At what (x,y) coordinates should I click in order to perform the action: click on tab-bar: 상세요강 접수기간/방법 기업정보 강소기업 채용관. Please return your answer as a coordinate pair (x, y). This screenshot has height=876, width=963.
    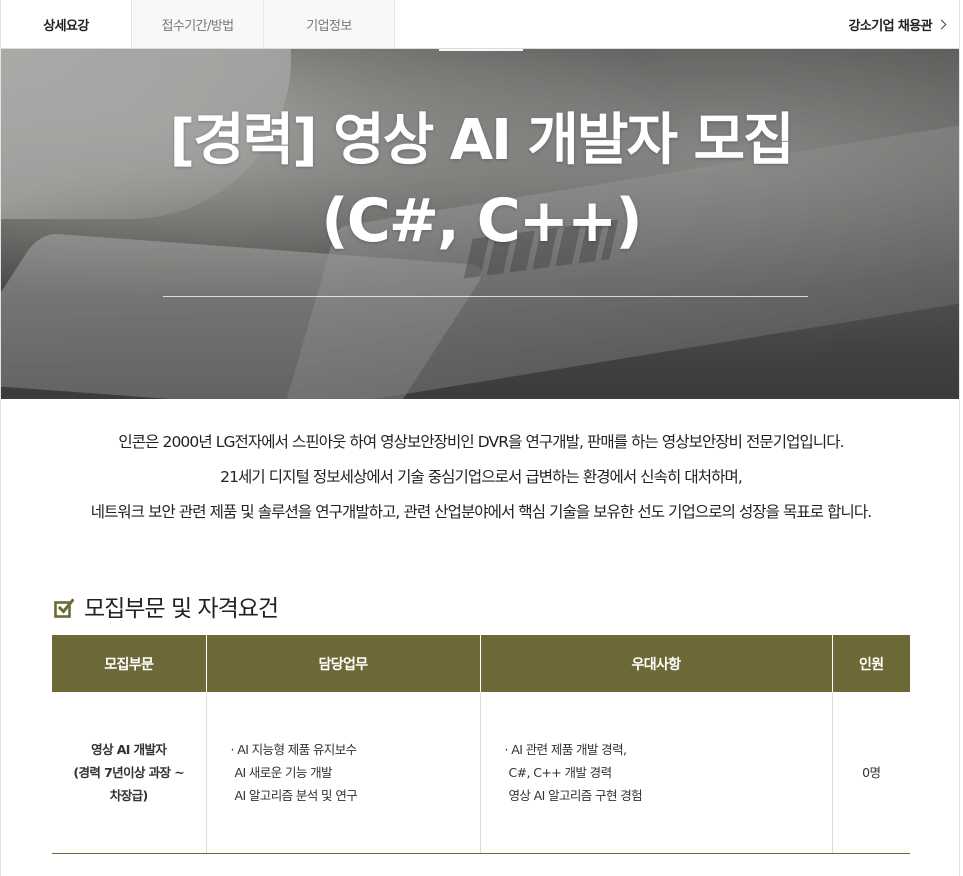
    Looking at the image, I should click on (480, 24).